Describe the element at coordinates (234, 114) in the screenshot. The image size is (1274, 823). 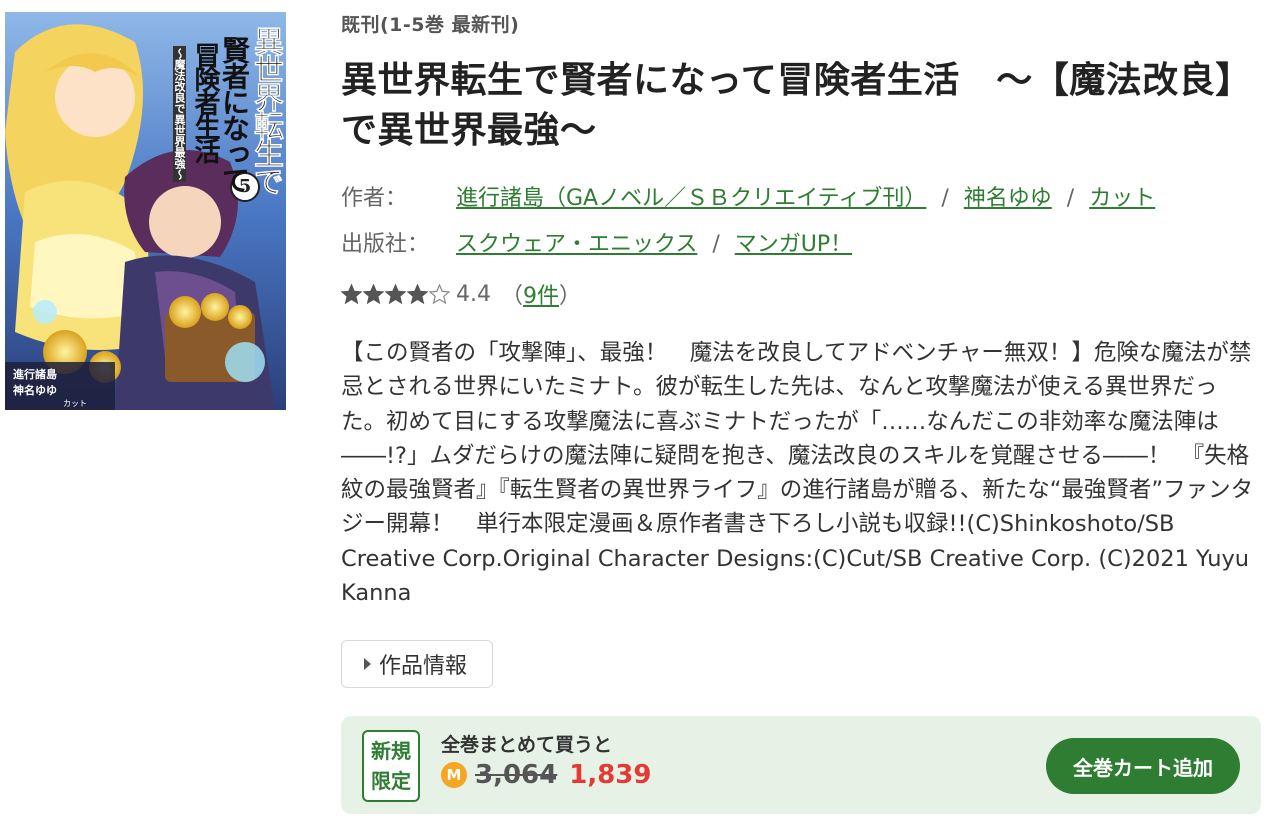
I see `cover-title-line2: 賢者になって` at that location.